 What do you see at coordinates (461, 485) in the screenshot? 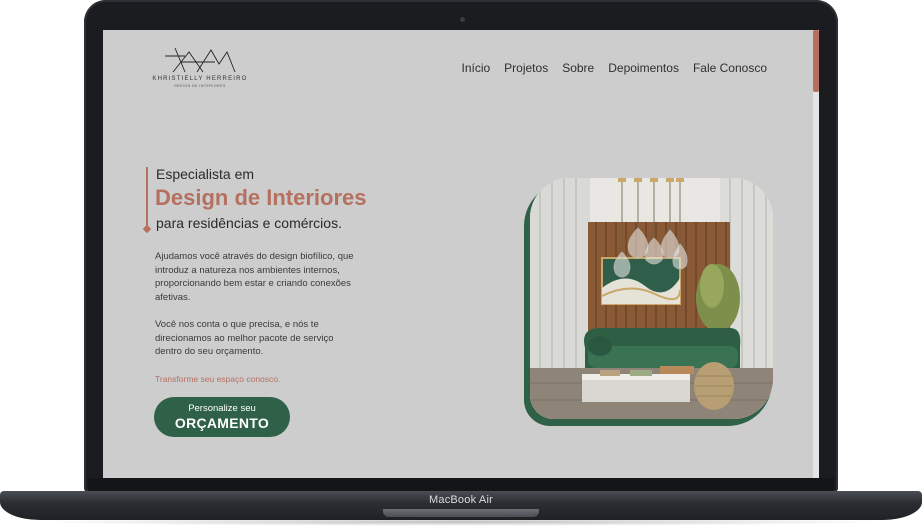
I see `screen-bezel-bottom` at bounding box center [461, 485].